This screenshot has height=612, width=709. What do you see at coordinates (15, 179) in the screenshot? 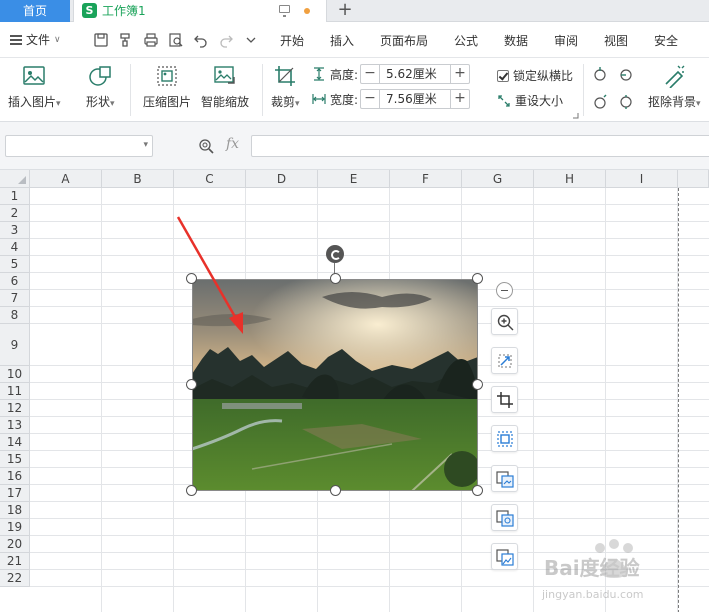
I see `select-all-corner` at bounding box center [15, 179].